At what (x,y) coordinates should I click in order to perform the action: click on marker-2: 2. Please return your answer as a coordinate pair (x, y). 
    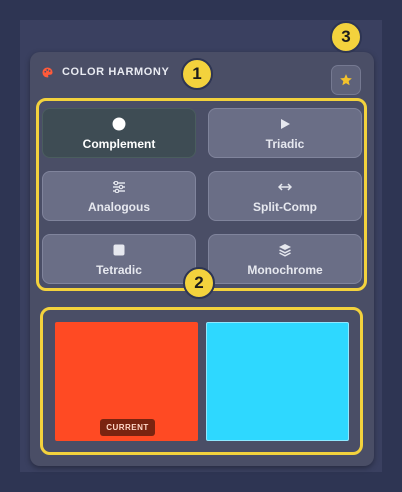
    Looking at the image, I should click on (199, 283).